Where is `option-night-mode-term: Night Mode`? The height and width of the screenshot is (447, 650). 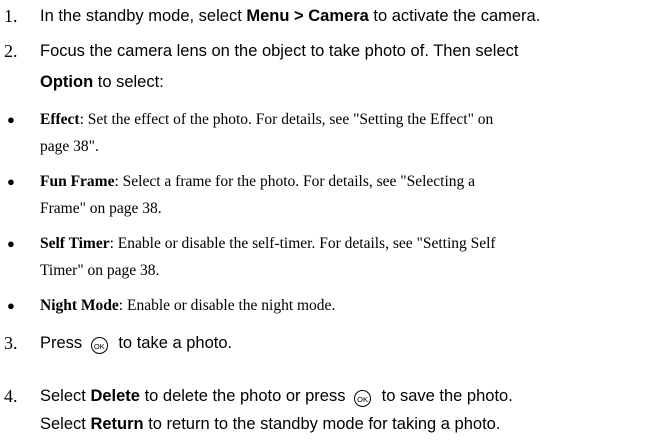
option-night-mode-term: Night Mode is located at coordinates (79, 305).